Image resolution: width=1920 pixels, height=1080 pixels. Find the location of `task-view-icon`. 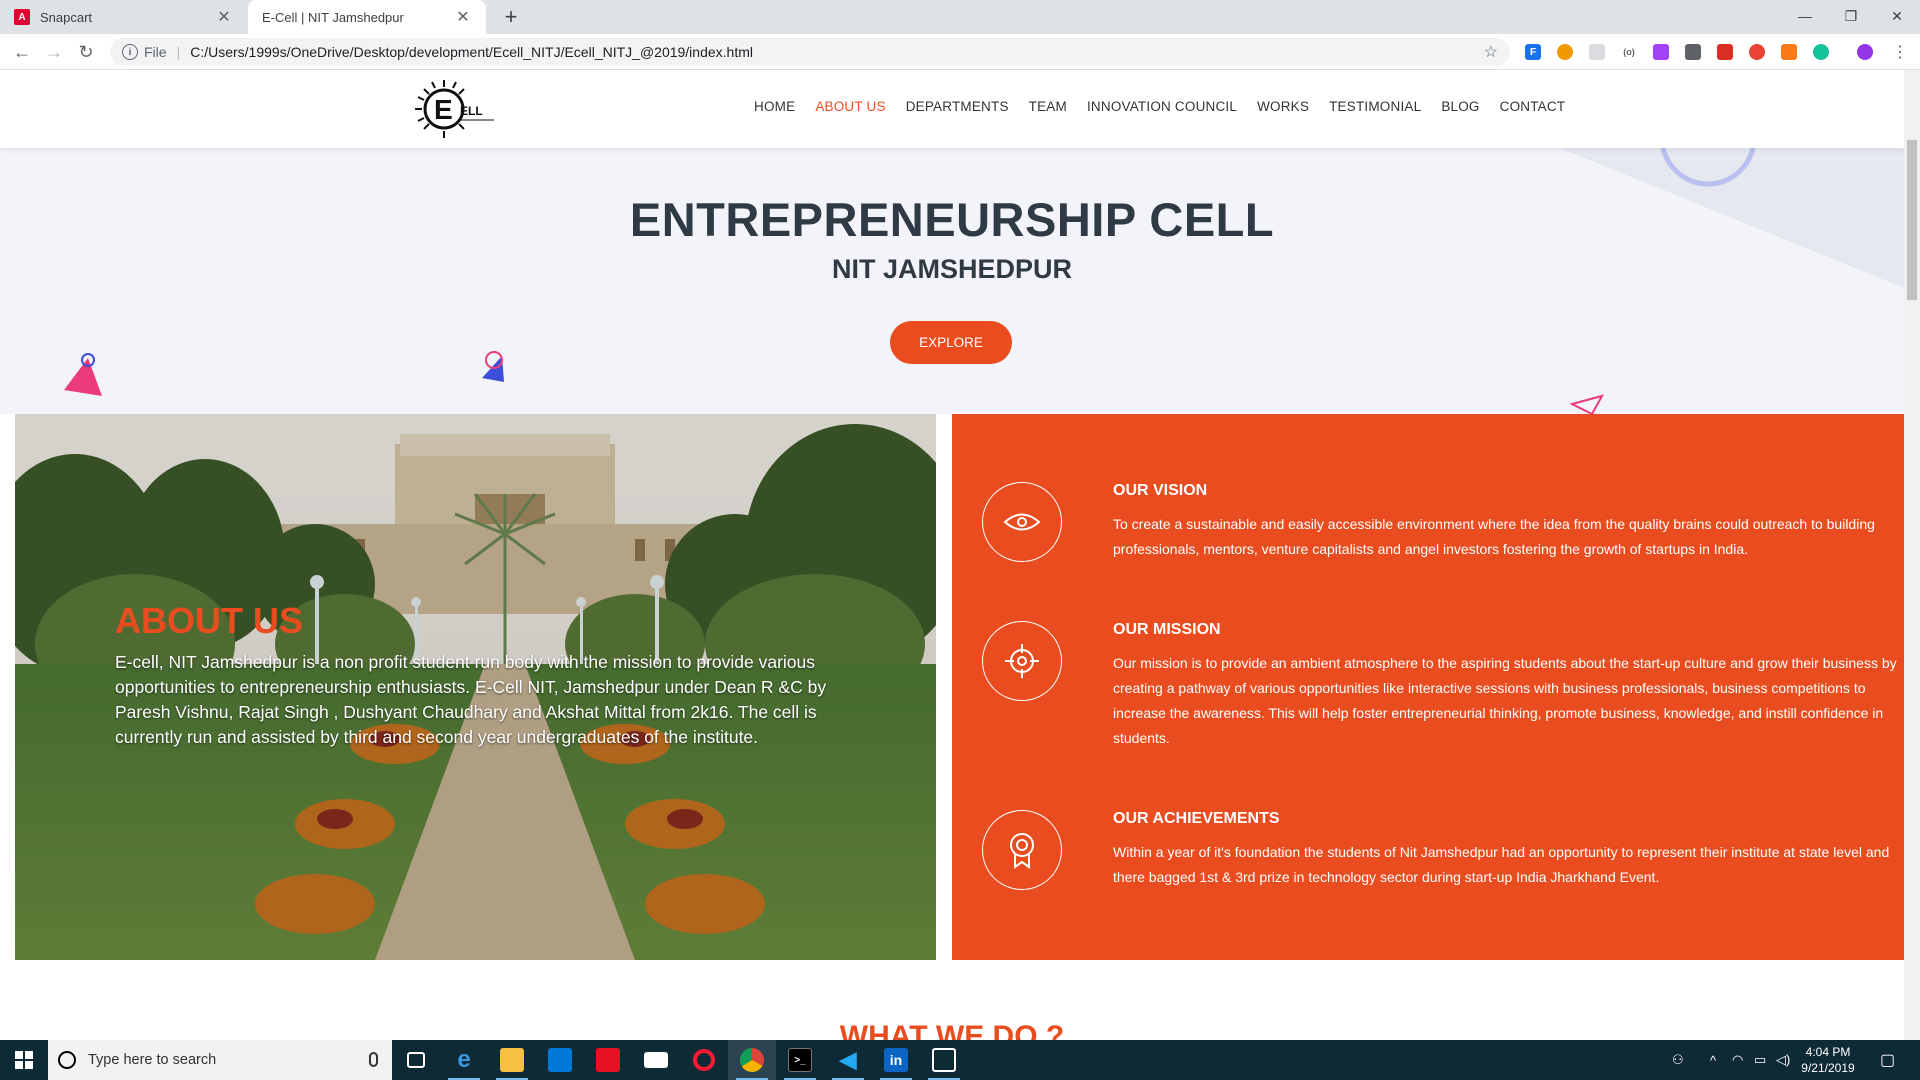

task-view-icon is located at coordinates (416, 1060).